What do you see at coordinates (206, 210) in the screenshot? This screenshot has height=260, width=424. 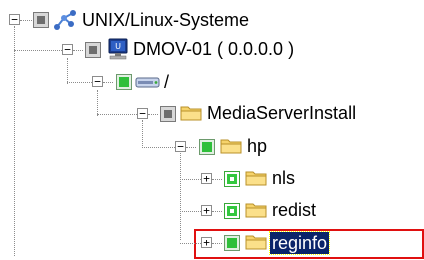 I see `expand-toggle-redist: +` at bounding box center [206, 210].